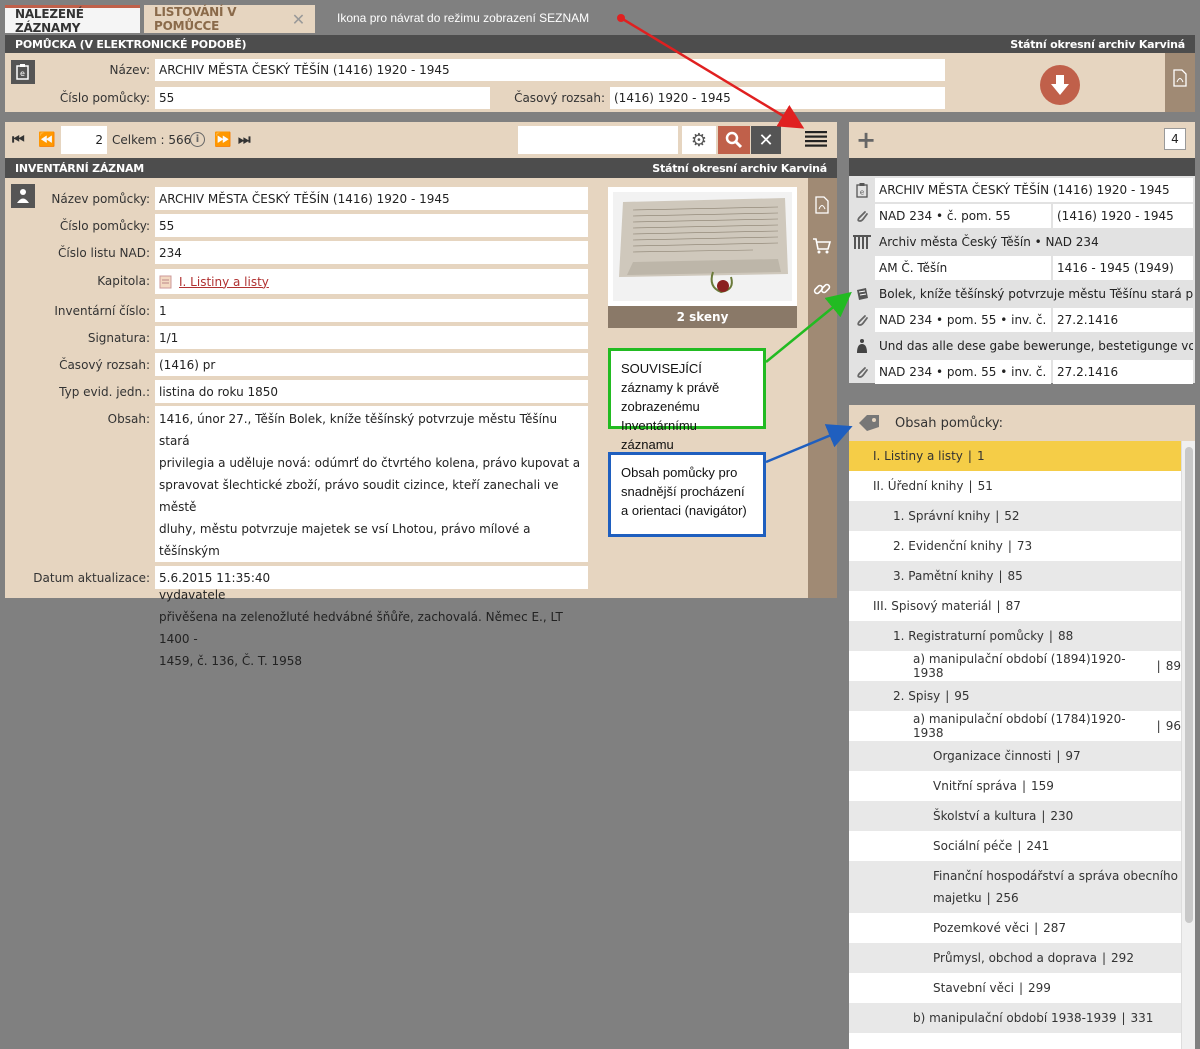  Describe the element at coordinates (973, 846) in the screenshot. I see `tree-item-label: Sociální péče` at that location.